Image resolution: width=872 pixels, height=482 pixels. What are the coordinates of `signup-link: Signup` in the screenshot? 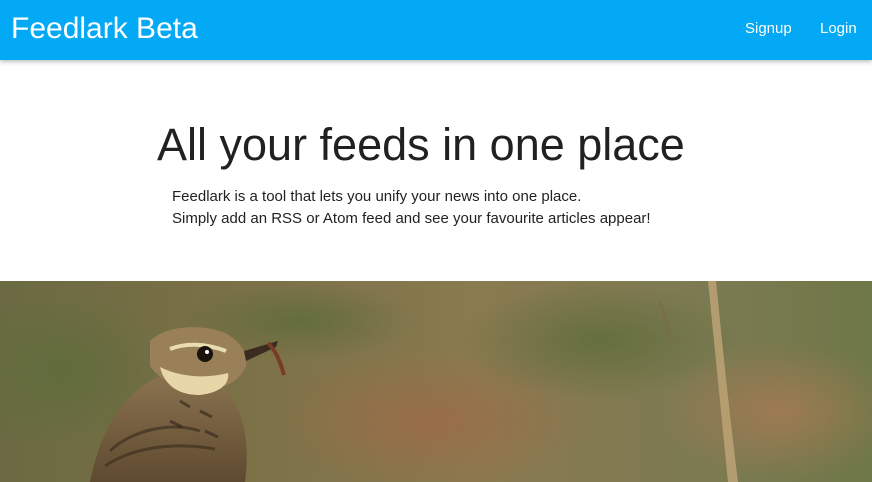 It's located at (768, 29).